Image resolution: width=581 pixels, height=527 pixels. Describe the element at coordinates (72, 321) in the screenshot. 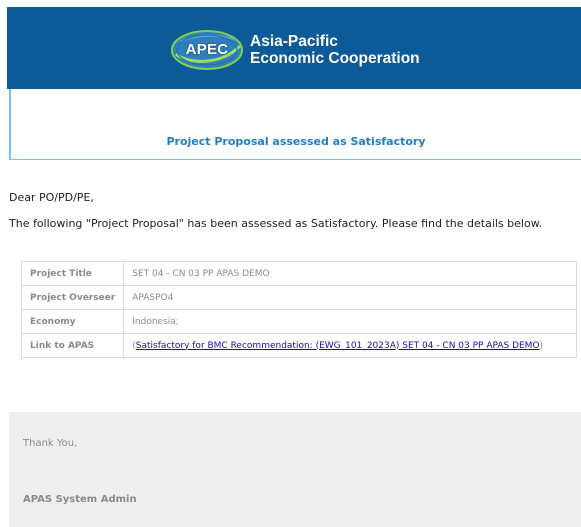

I see `row-label: Economy` at that location.